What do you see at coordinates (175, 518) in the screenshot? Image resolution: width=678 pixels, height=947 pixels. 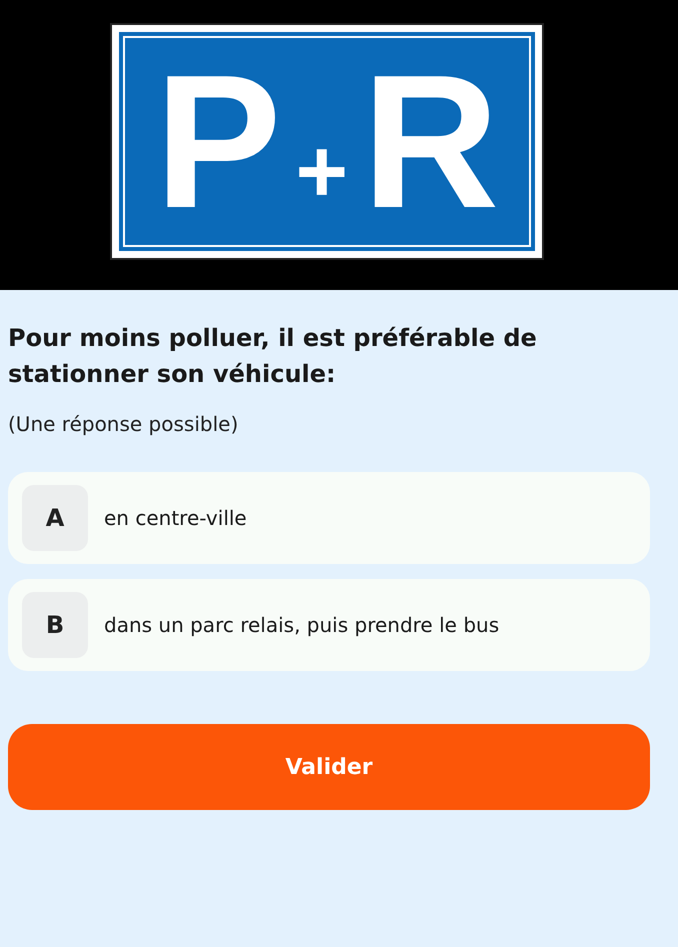 I see `option-text: en centre-ville` at bounding box center [175, 518].